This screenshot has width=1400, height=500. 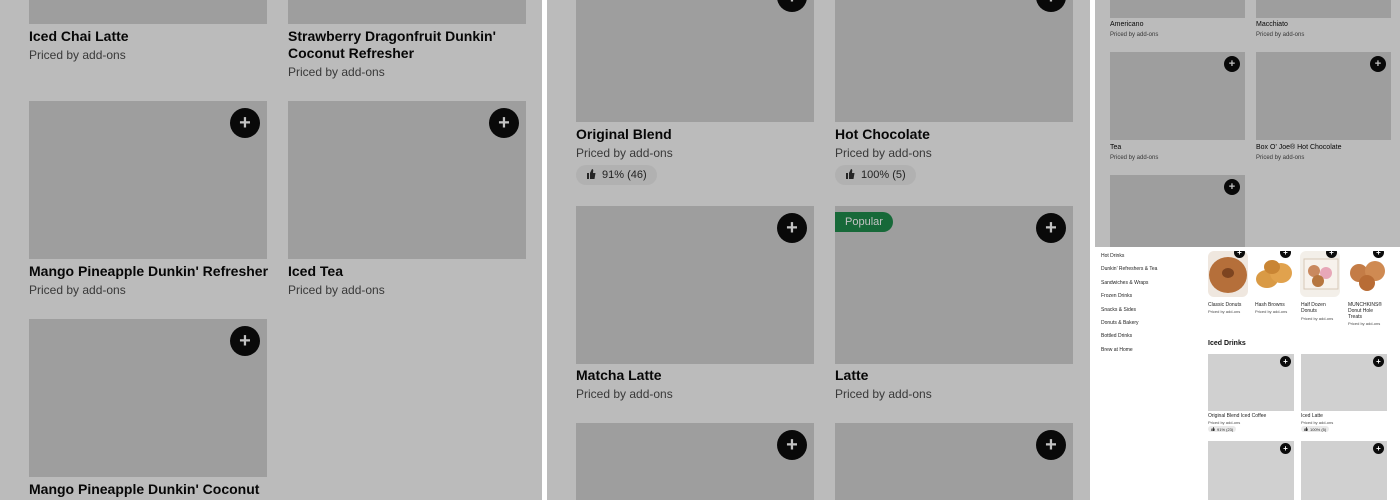 I want to click on rating-text: 91% (23), so click(x=1225, y=429).